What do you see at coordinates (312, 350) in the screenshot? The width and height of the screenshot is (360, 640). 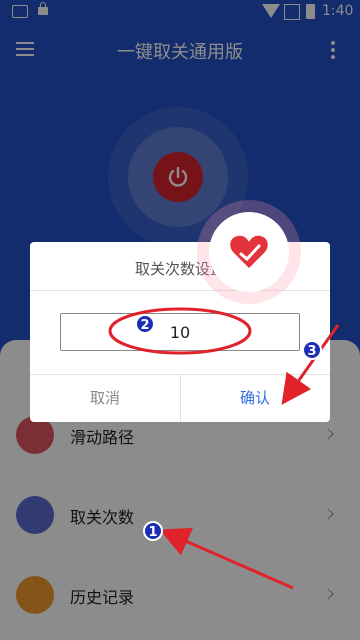 I see `annotation-badge-3: 3` at bounding box center [312, 350].